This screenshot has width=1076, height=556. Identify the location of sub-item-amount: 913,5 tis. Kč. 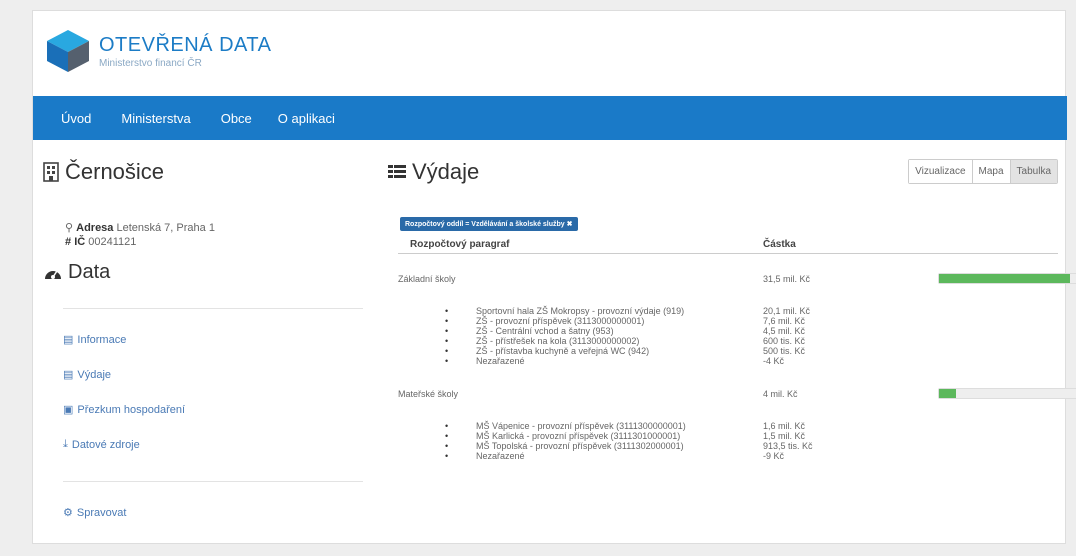
(788, 446).